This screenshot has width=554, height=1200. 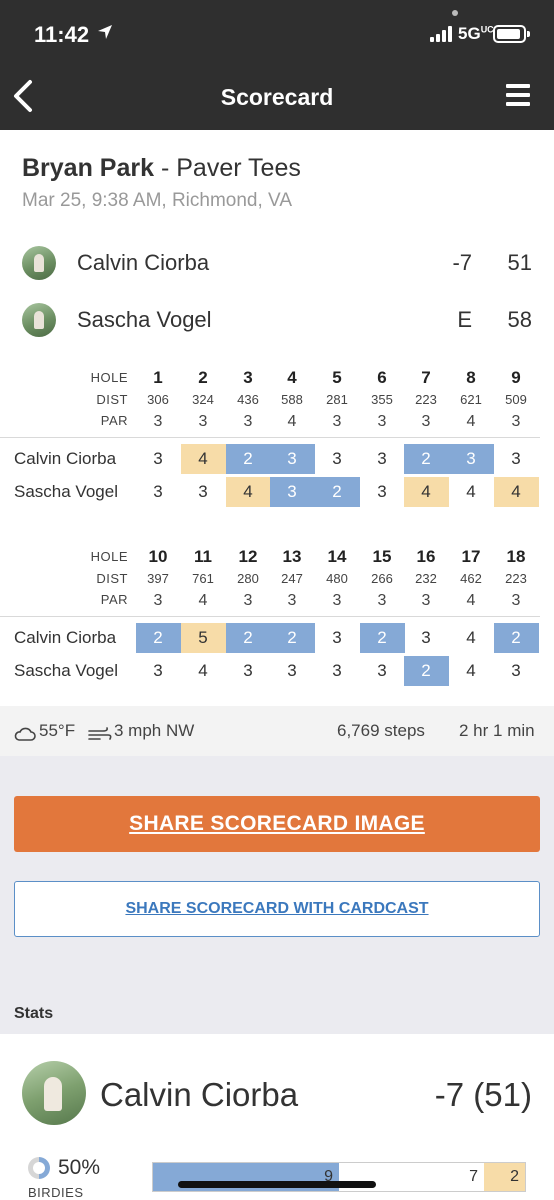 What do you see at coordinates (199, 1094) in the screenshot?
I see `stats-player-name: Calvin Ciorba` at bounding box center [199, 1094].